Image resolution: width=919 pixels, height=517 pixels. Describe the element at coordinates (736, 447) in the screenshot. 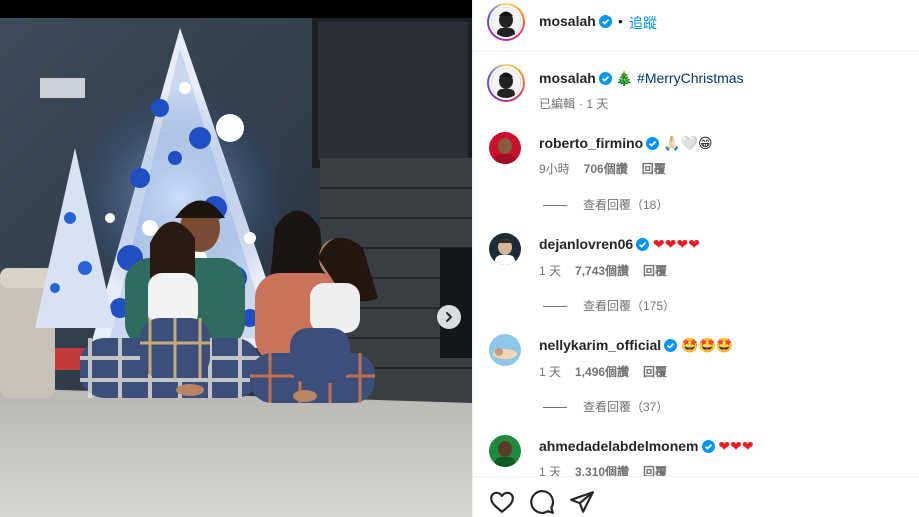

I see `comment-text: ❤❤❤` at that location.